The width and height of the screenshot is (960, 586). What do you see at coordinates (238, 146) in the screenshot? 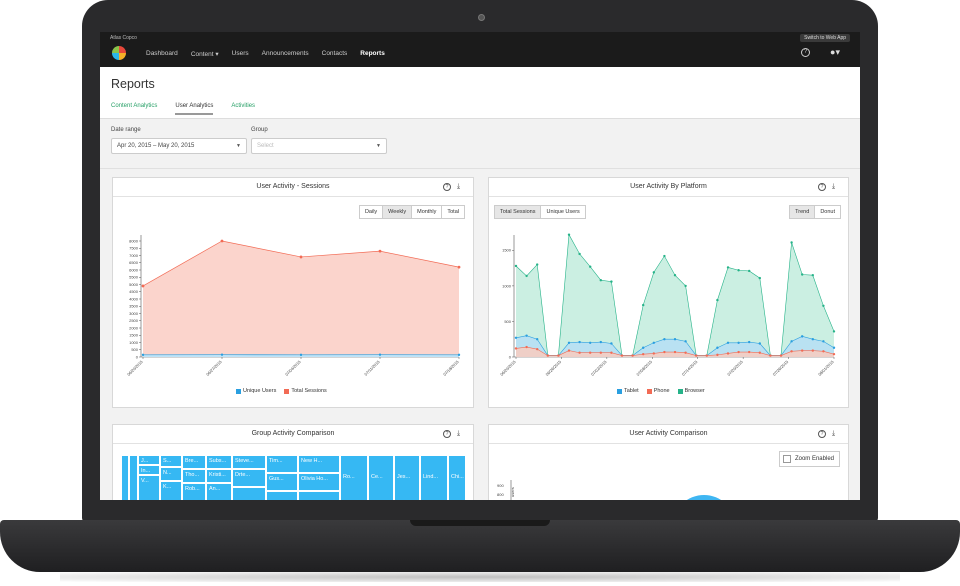
I see `chevron-down-icon: ▼` at bounding box center [238, 146].